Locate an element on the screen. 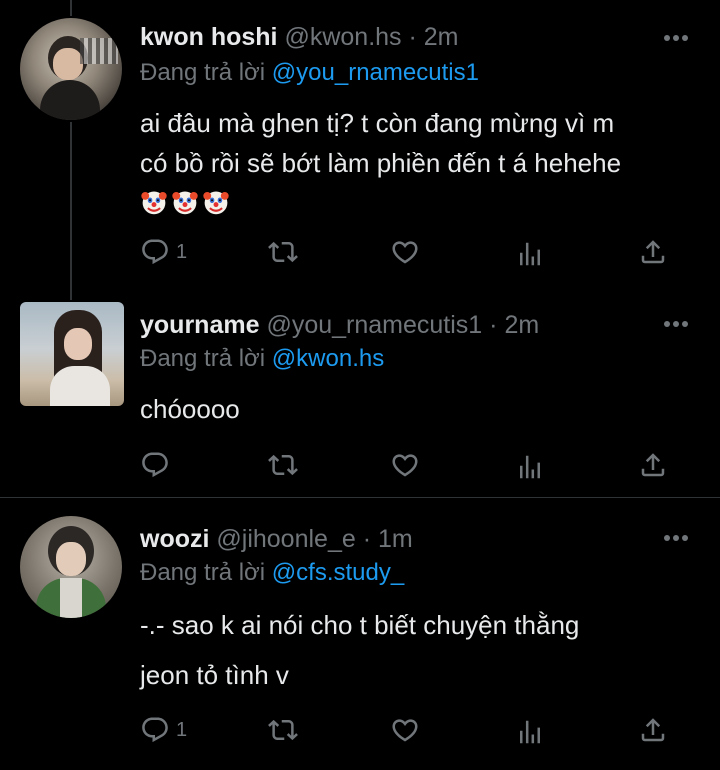 The height and width of the screenshot is (770, 720). display-name: yourname is located at coordinates (199, 325).